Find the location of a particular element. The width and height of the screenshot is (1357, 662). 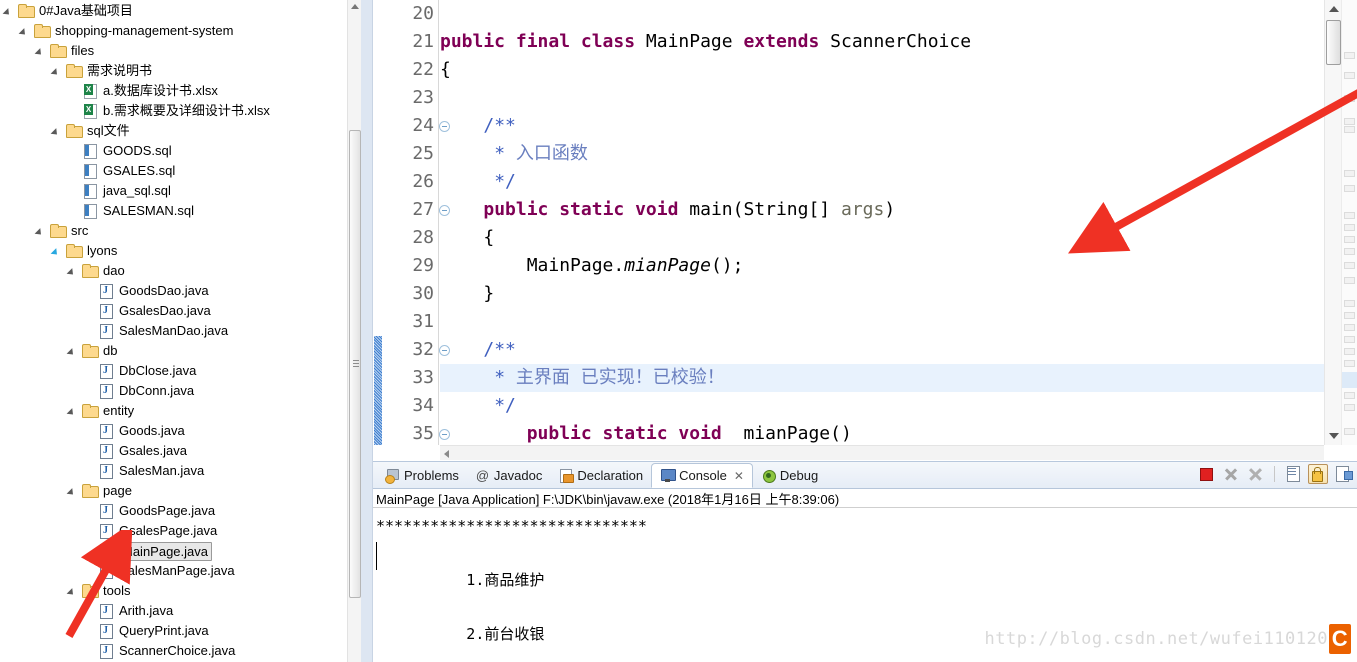

tree-item: Arith.java is located at coordinates (174, 611).